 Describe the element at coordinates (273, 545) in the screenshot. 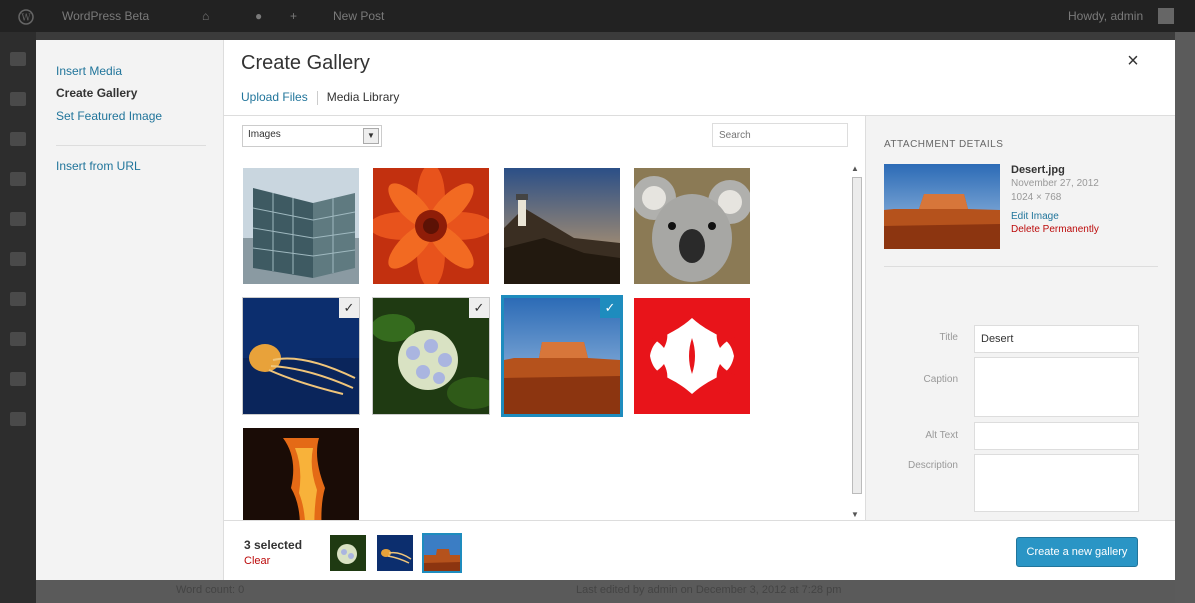

I see `selection-count: 3 selected` at that location.